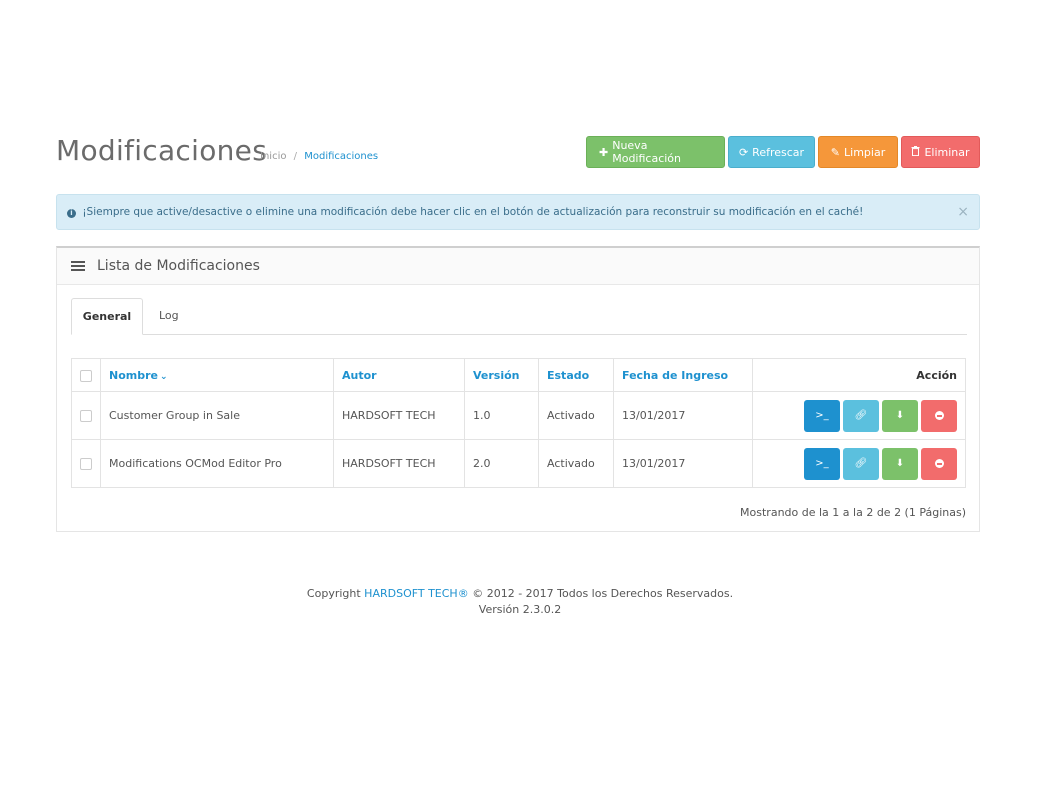 The height and width of the screenshot is (800, 1040). I want to click on delete-label: Eliminar, so click(947, 152).